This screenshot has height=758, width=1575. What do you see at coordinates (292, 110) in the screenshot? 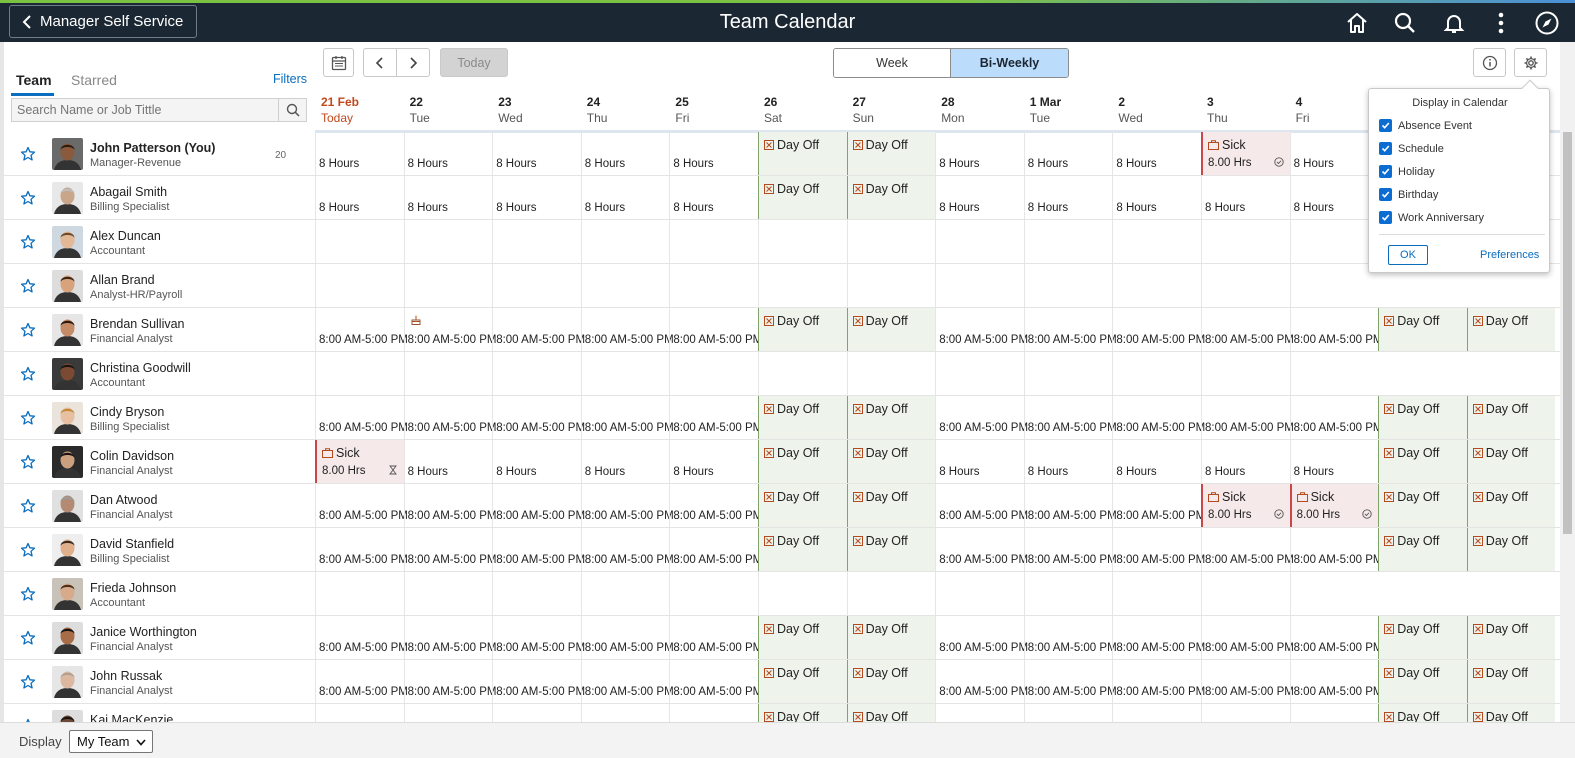
I see `search-button` at bounding box center [292, 110].